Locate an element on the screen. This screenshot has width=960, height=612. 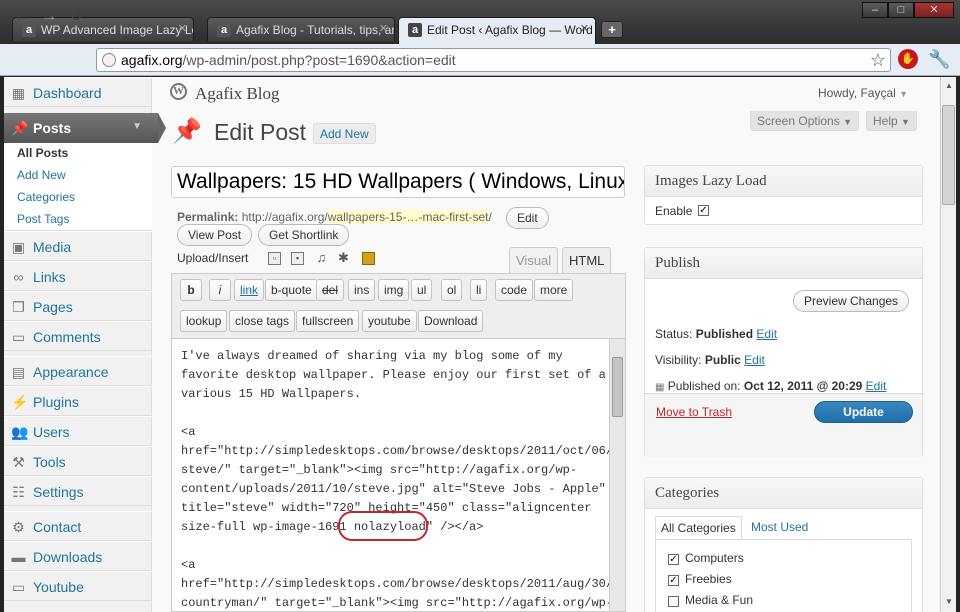
back-icon: ← is located at coordinates (22, 16).